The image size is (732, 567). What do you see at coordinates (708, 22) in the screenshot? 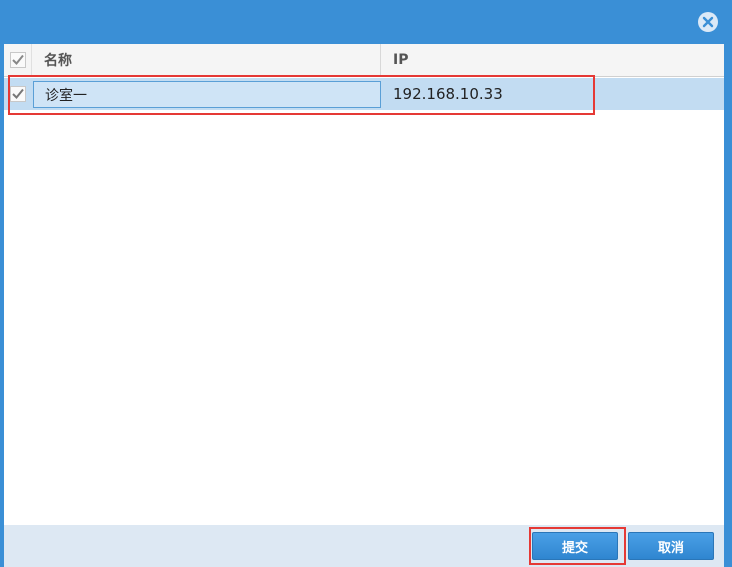
I see `close-icon` at bounding box center [708, 22].